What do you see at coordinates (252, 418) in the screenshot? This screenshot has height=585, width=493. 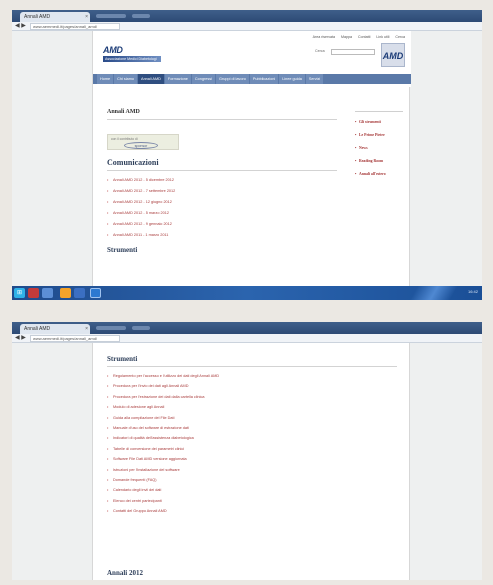 I see `list-item: Guida alla compilazione del File Dati` at bounding box center [252, 418].